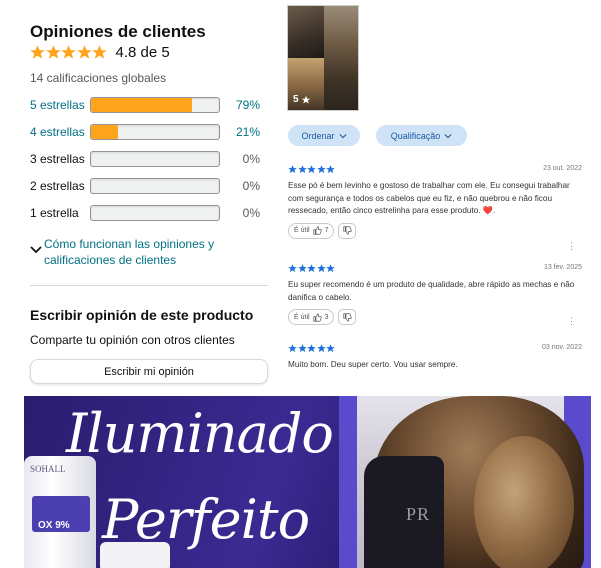 This screenshot has height=568, width=601. What do you see at coordinates (418, 514) in the screenshot?
I see `brand-mark: PR` at bounding box center [418, 514].